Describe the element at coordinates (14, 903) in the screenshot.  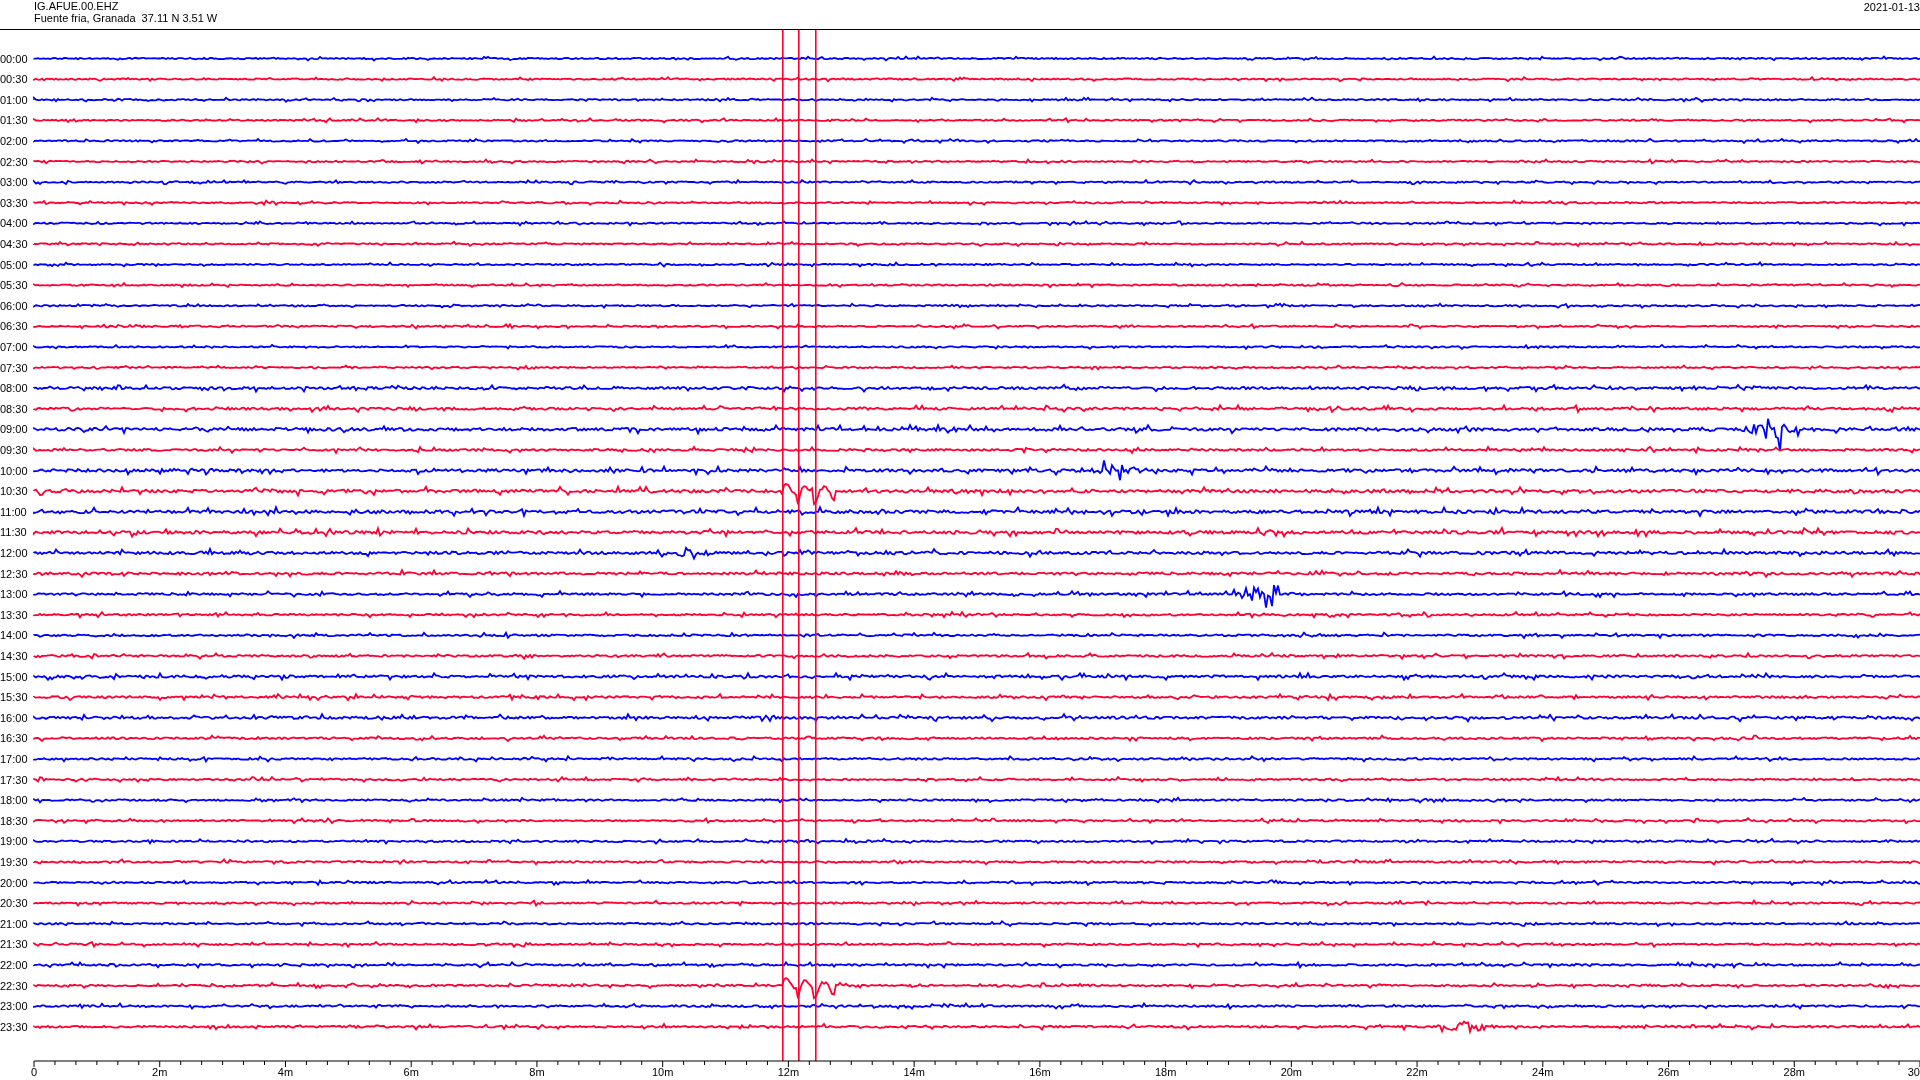
I see `time-label: 20:30` at that location.